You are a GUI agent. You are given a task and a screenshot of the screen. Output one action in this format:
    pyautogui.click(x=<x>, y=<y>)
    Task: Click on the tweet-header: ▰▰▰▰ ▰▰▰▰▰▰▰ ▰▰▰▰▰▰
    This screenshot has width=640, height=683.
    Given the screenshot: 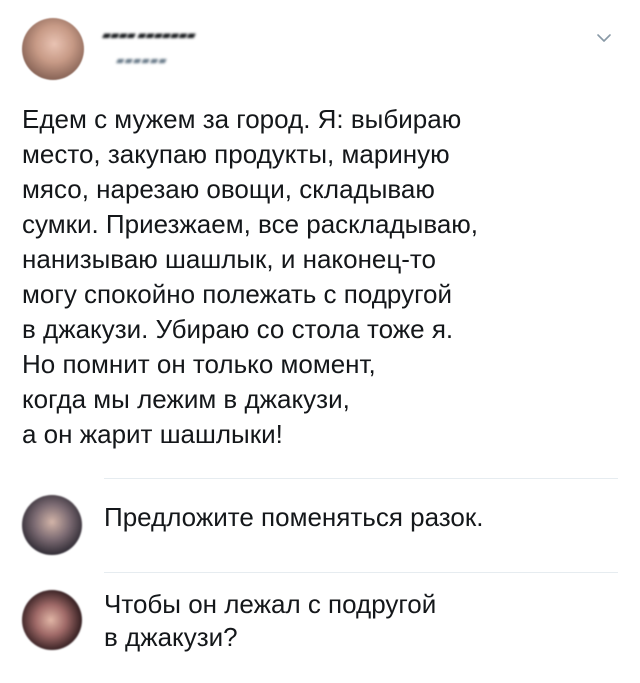 What is the action you would take?
    pyautogui.click(x=322, y=50)
    